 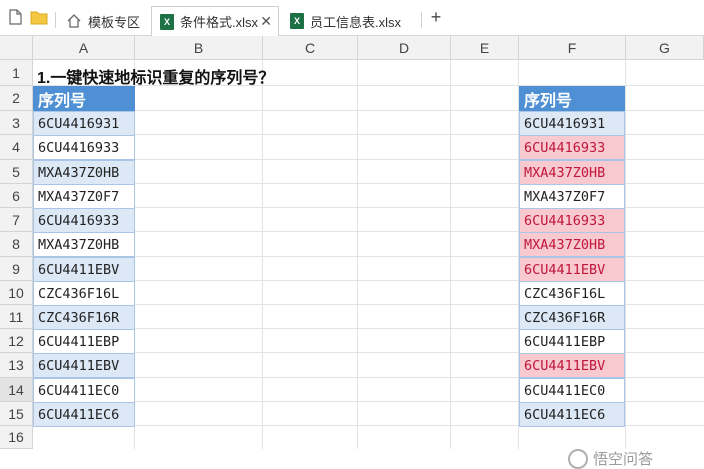 What do you see at coordinates (55, 20) in the screenshot?
I see `toolbar-separator` at bounding box center [55, 20].